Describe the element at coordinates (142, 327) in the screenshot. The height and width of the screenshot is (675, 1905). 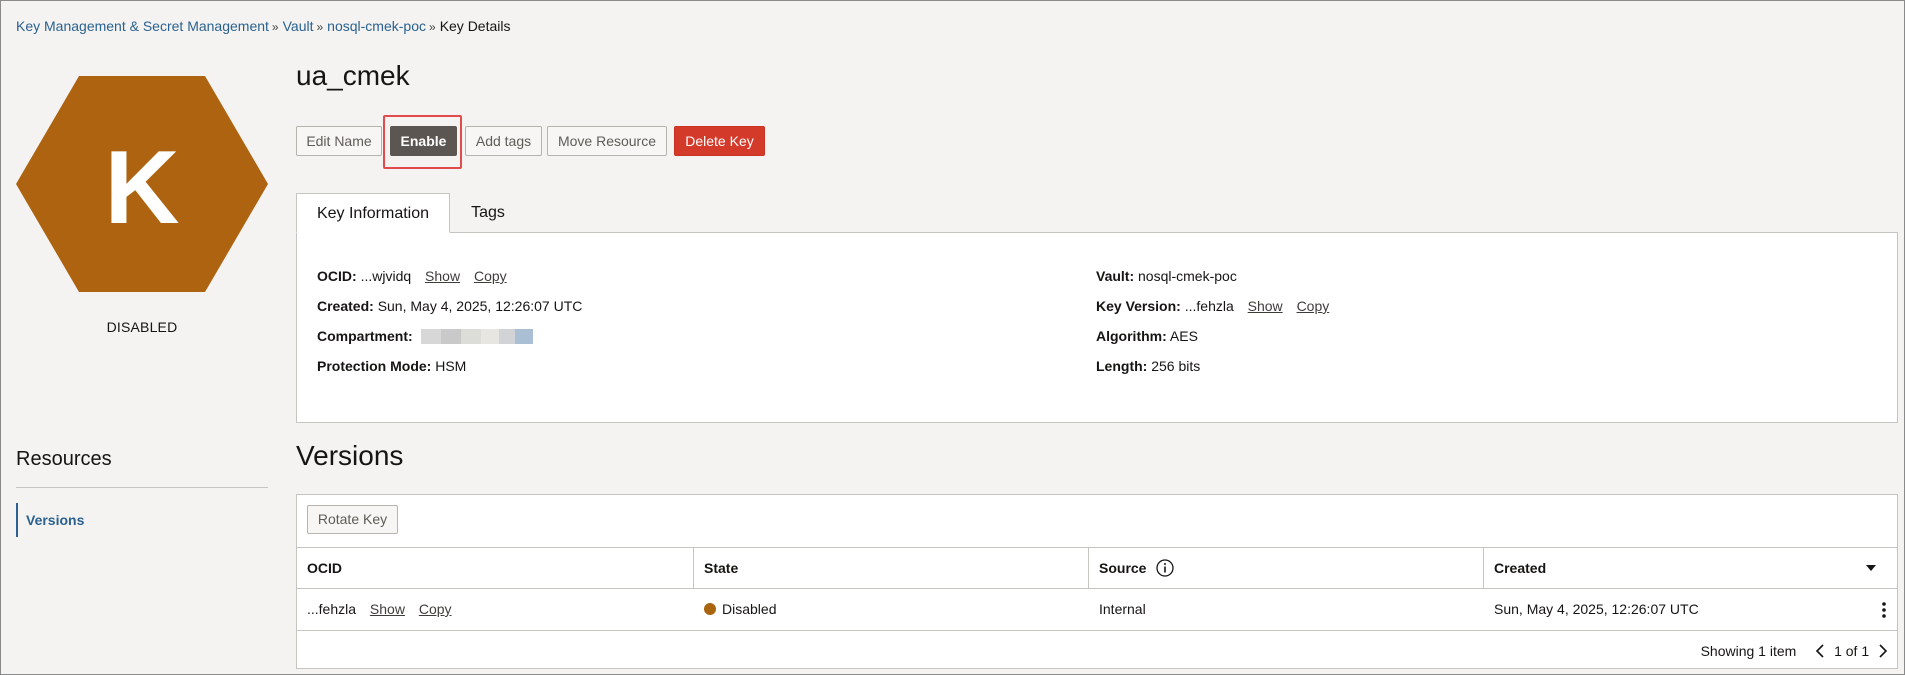
I see `key-status-label: DISABLED` at that location.